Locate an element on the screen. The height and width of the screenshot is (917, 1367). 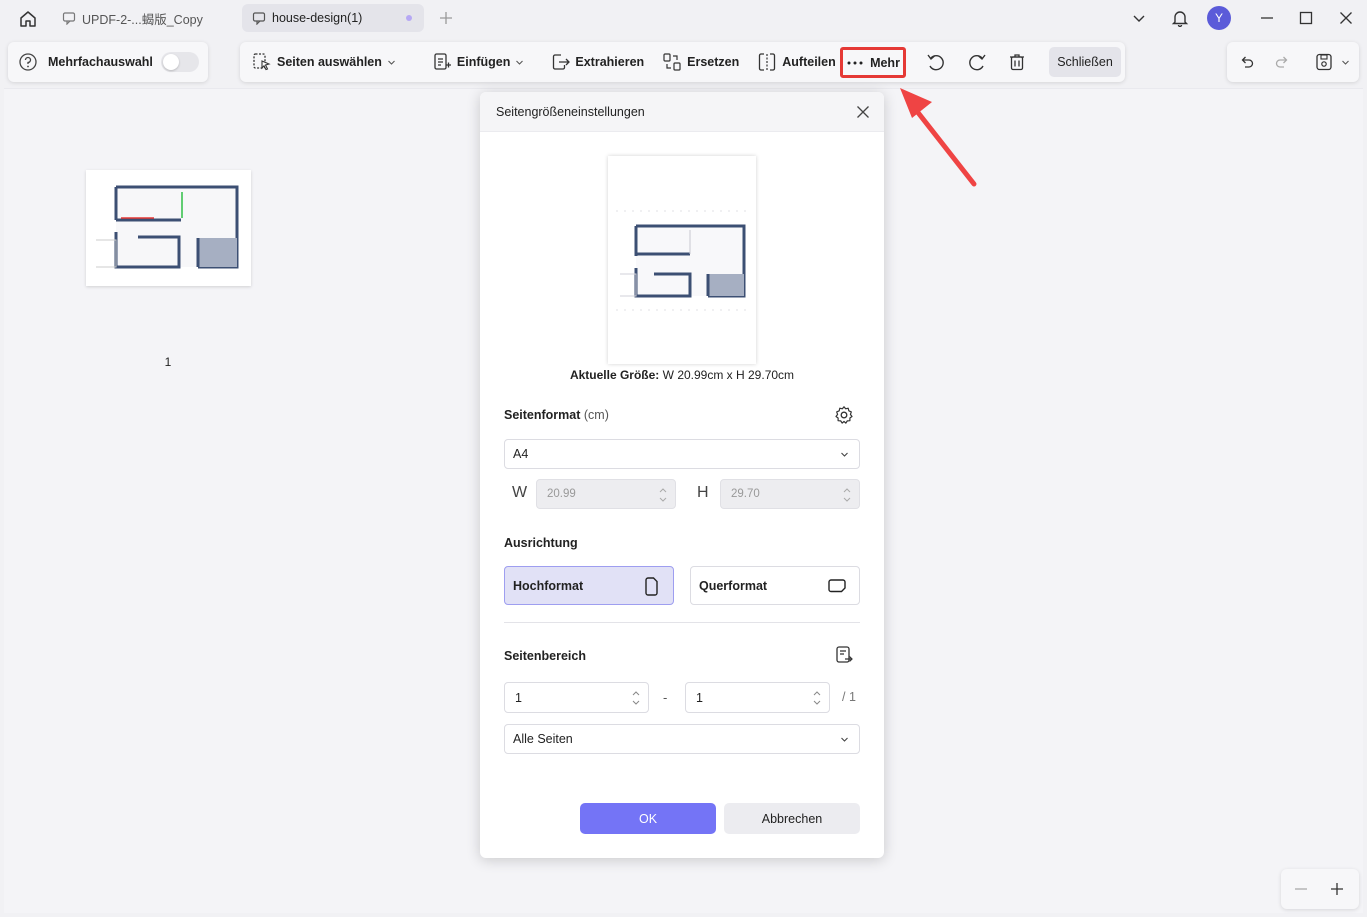
select-pages-button: Seiten auswählen is located at coordinates (324, 62).